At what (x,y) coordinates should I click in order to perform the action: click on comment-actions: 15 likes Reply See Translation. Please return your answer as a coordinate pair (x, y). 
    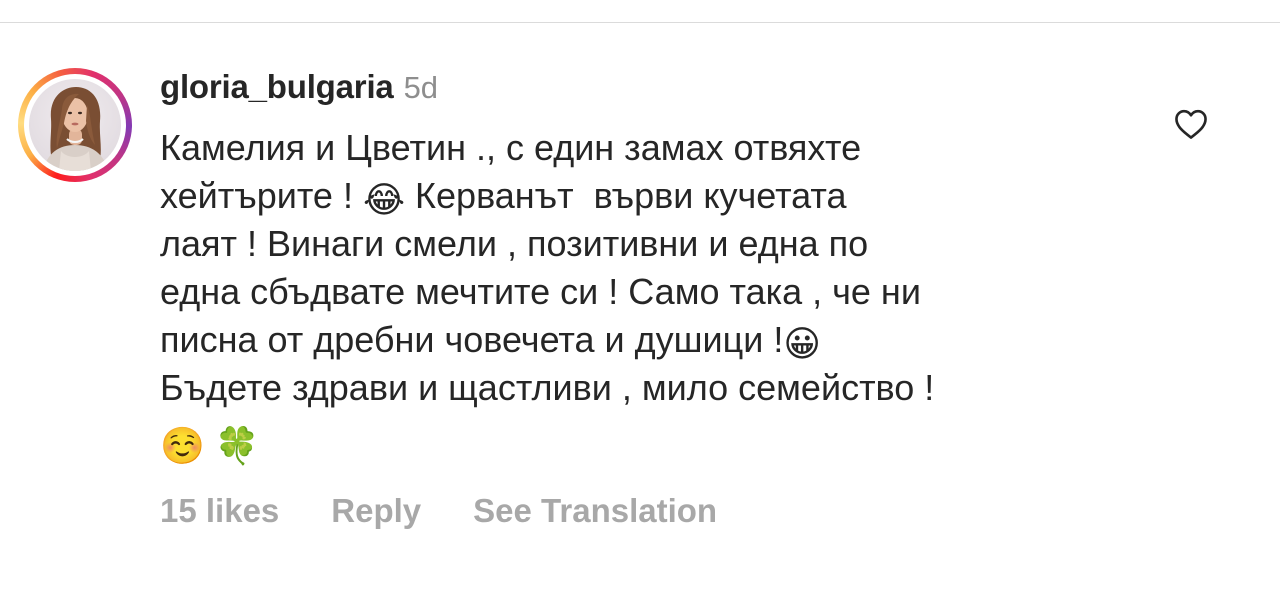
    Looking at the image, I should click on (464, 511).